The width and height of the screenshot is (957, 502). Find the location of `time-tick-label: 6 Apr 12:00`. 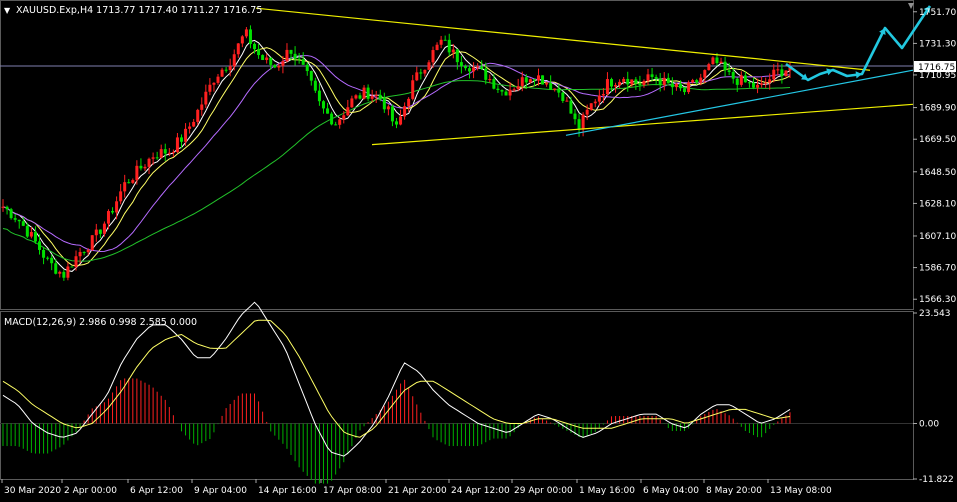

time-tick-label: 6 Apr 12:00 is located at coordinates (156, 491).